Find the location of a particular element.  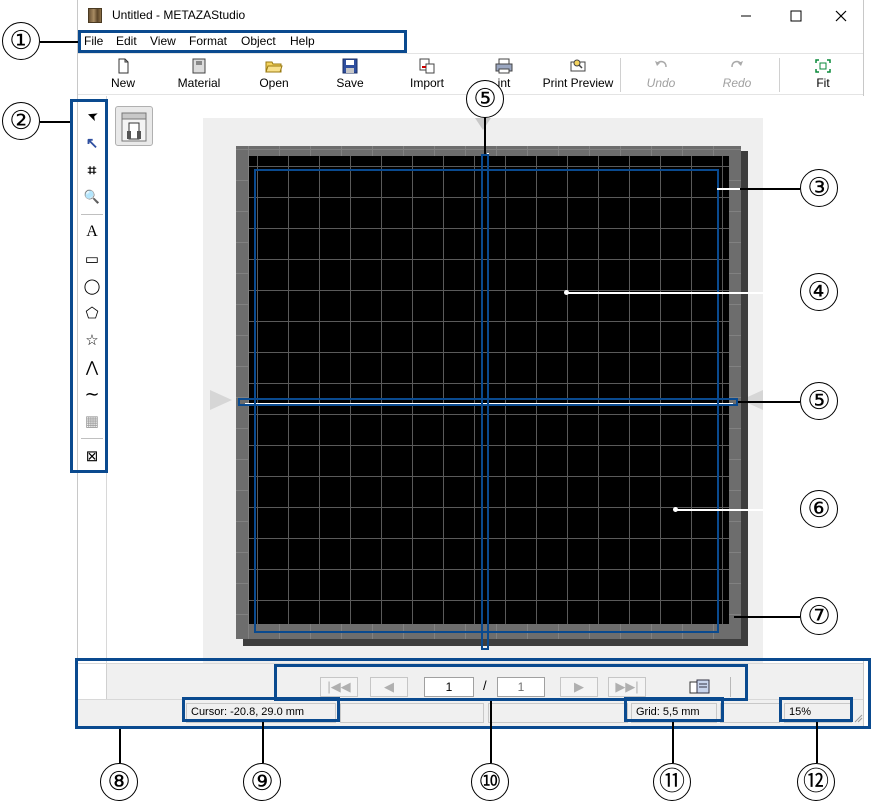

redo-icon is located at coordinates (737, 64).